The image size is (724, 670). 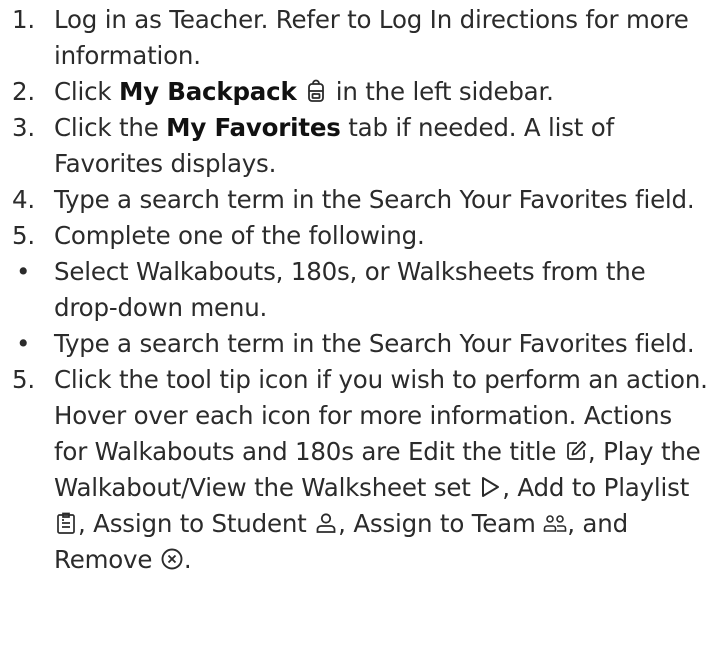 I want to click on step-text-part: , Add to Playlist, so click(x=596, y=487).